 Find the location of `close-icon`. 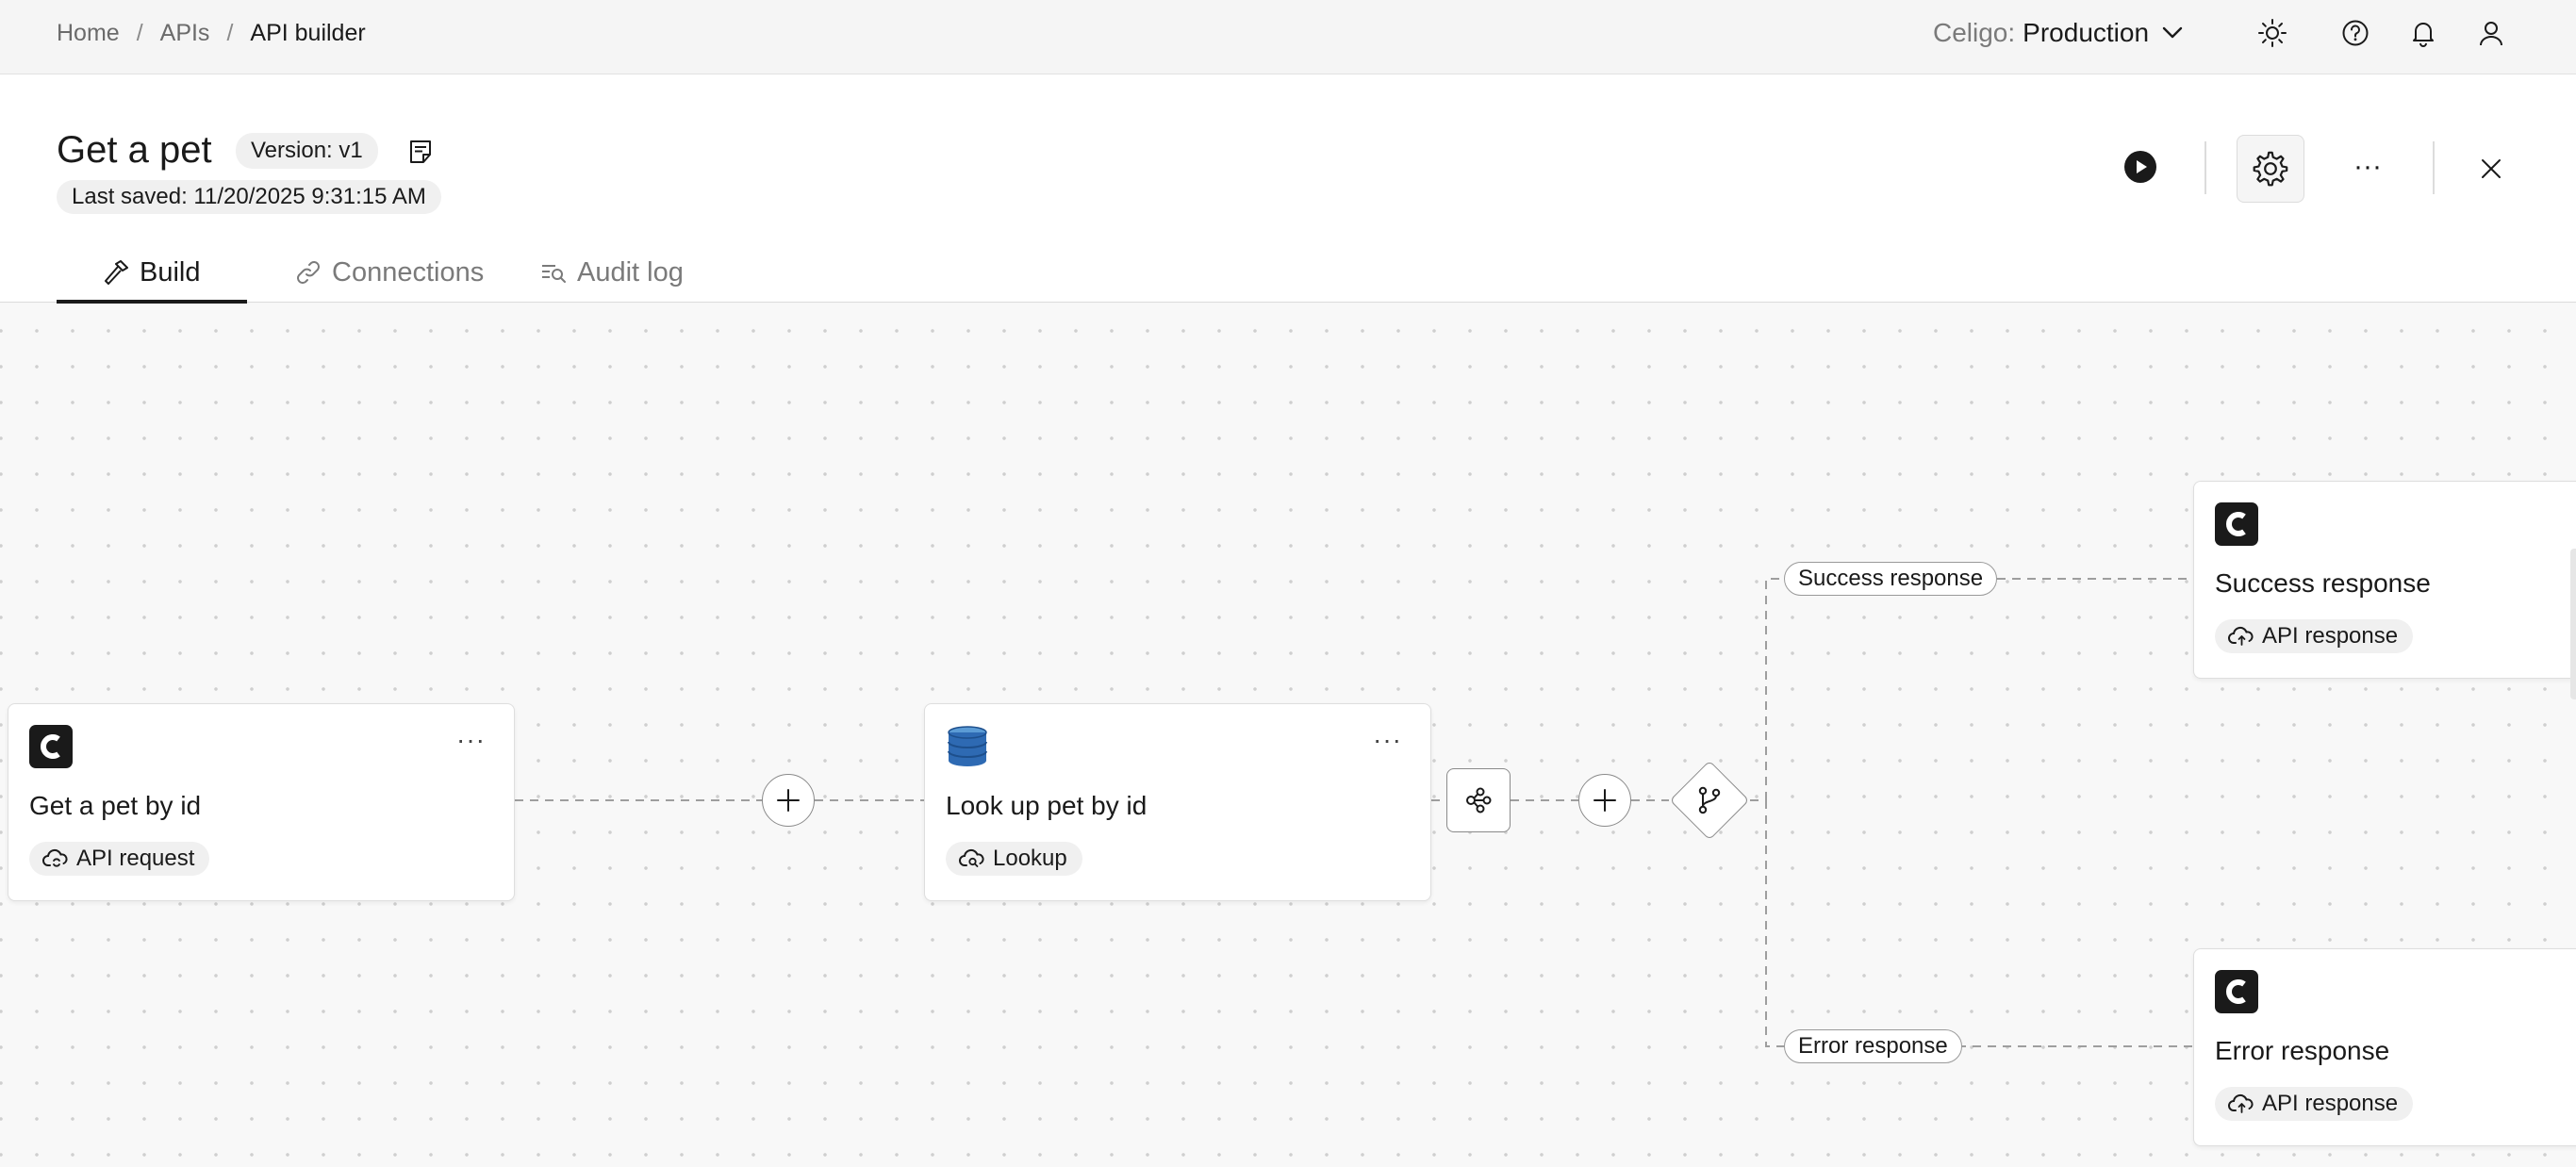

close-icon is located at coordinates (2491, 168).